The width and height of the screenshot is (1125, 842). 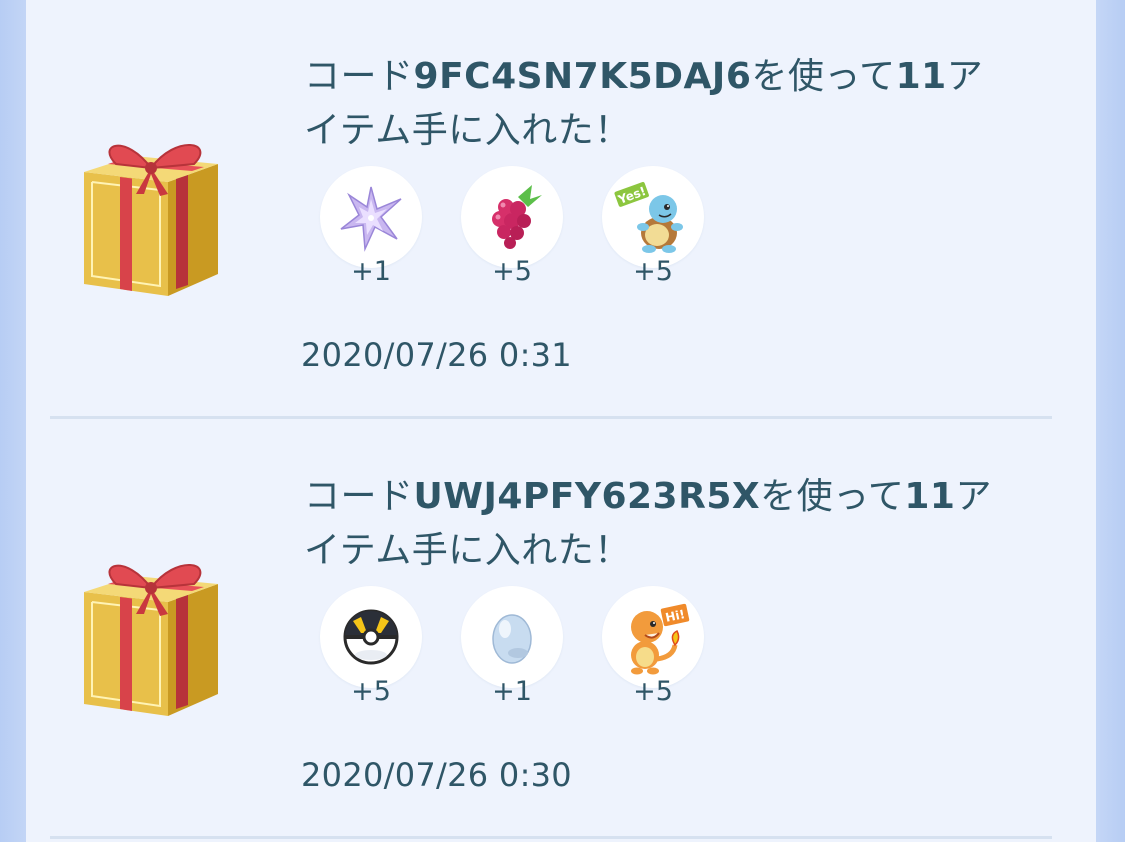 I want to click on ultra-ball-icon, so click(x=371, y=637).